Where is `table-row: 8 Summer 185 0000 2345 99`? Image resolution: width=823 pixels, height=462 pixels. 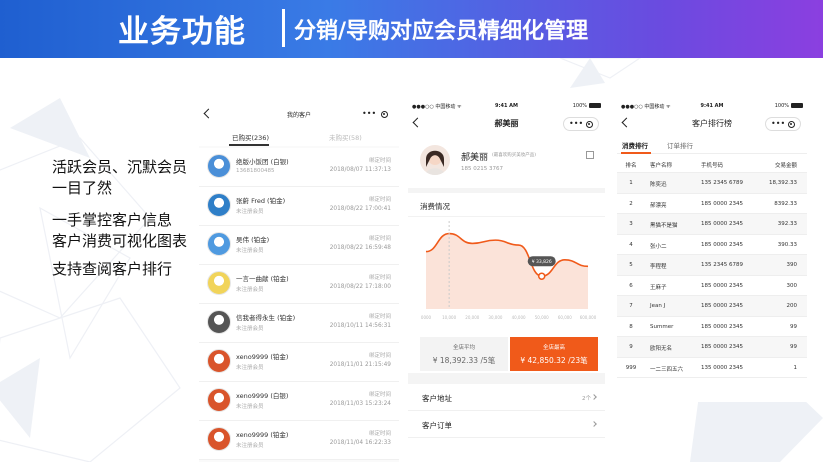
table-row: 8 Summer 185 0000 2345 99 is located at coordinates (712, 327).